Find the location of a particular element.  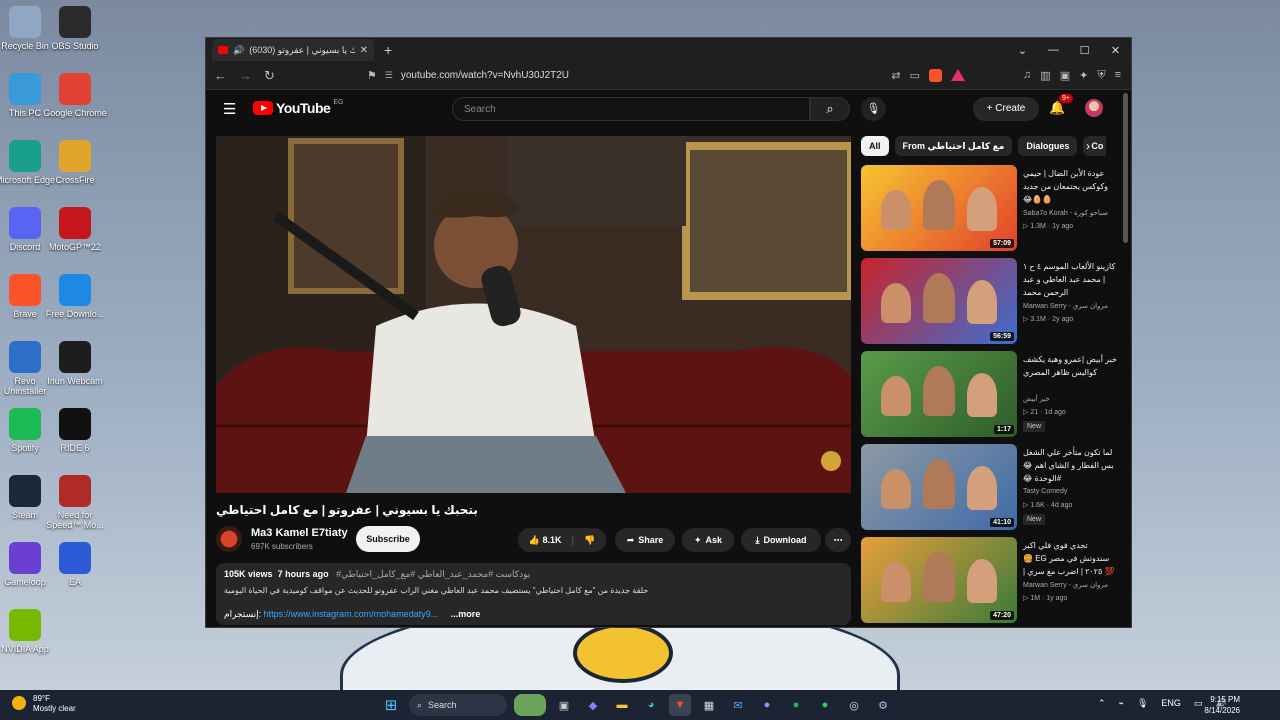

desktop-icon-ea: EA is located at coordinates (75, 564).